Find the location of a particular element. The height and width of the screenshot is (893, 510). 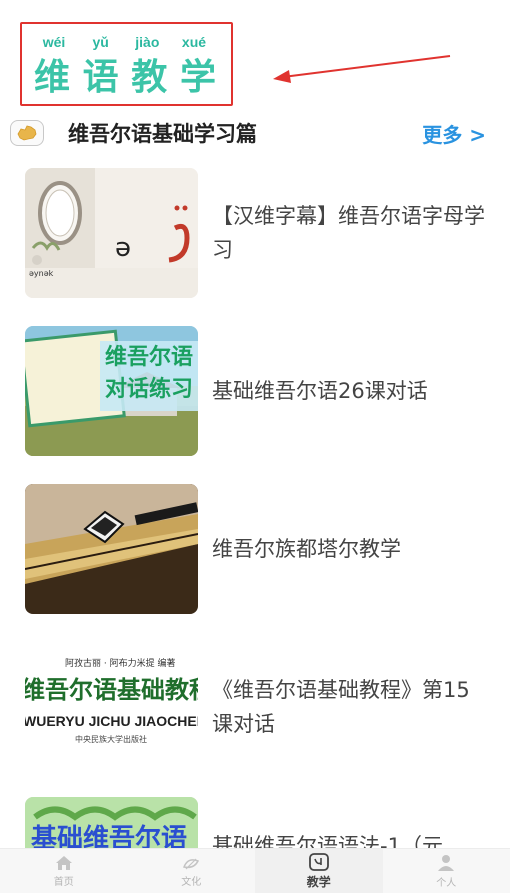

thumbnail: 维吾尔语 对话练习 is located at coordinates (111, 391).